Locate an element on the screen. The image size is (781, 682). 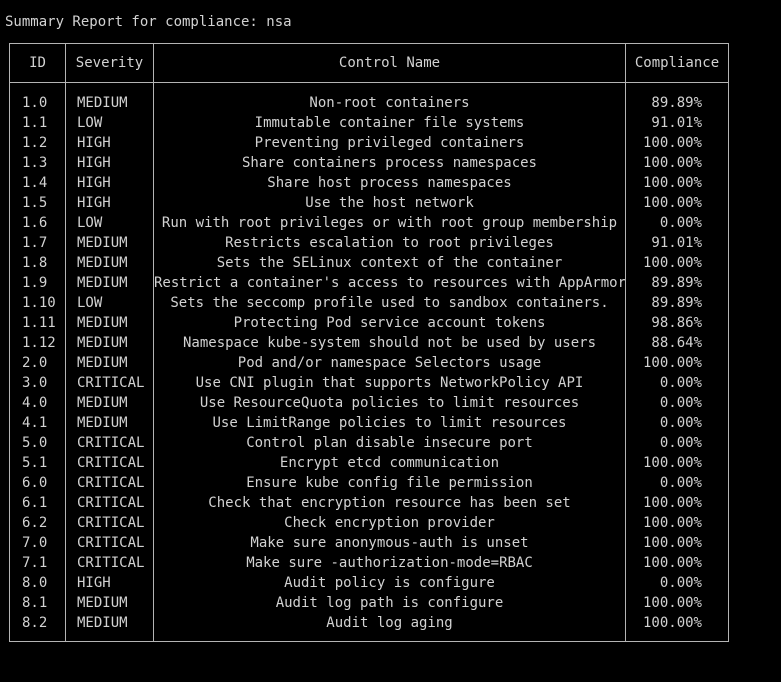
cell-id: 4.1 is located at coordinates (35, 423).